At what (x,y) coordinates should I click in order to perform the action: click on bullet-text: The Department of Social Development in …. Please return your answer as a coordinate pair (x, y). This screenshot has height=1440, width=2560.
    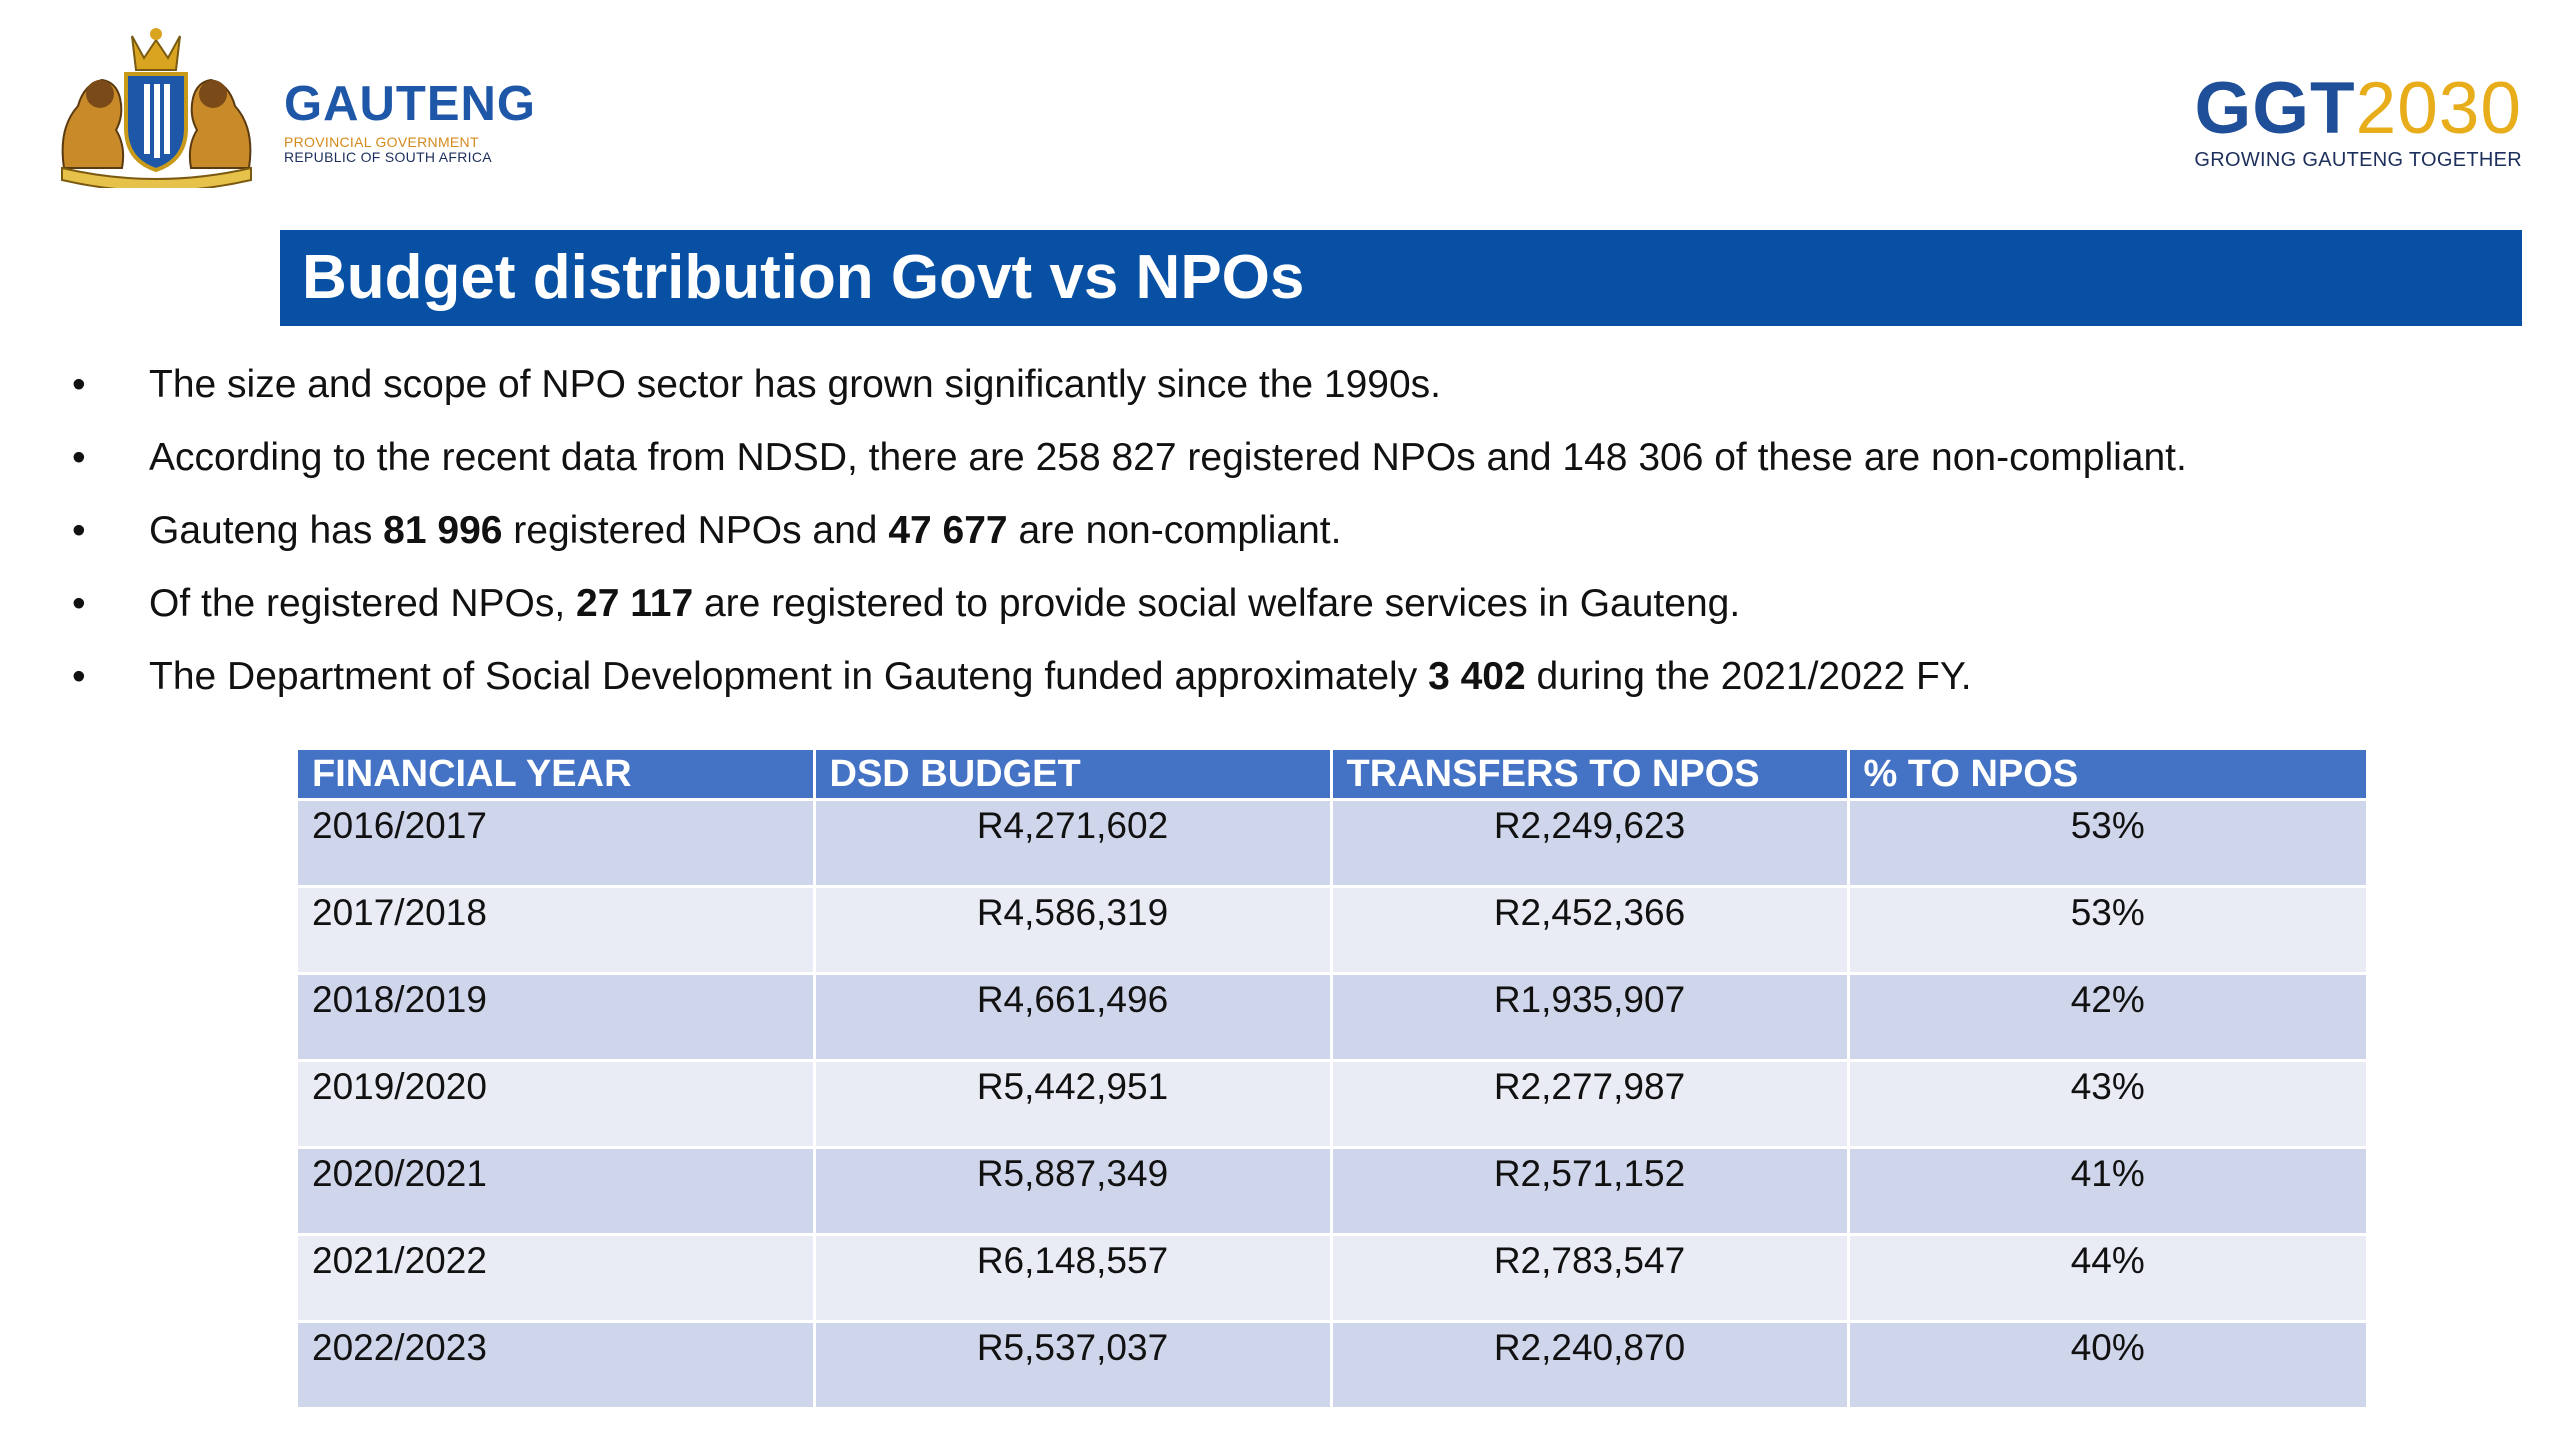
    Looking at the image, I should click on (1060, 677).